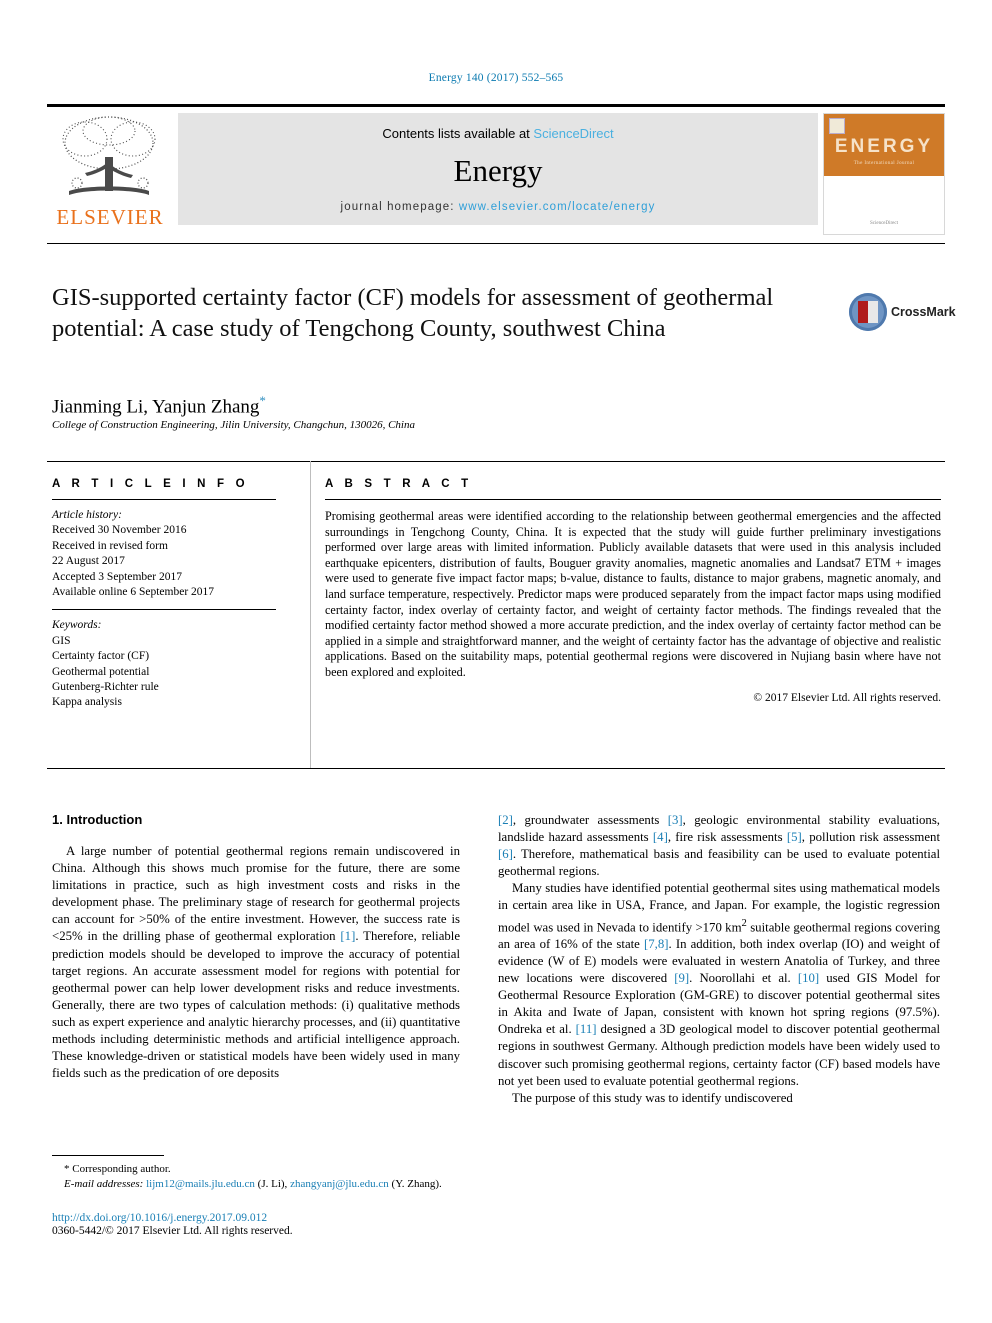  I want to click on crossmark-book-right, so click(873, 312).